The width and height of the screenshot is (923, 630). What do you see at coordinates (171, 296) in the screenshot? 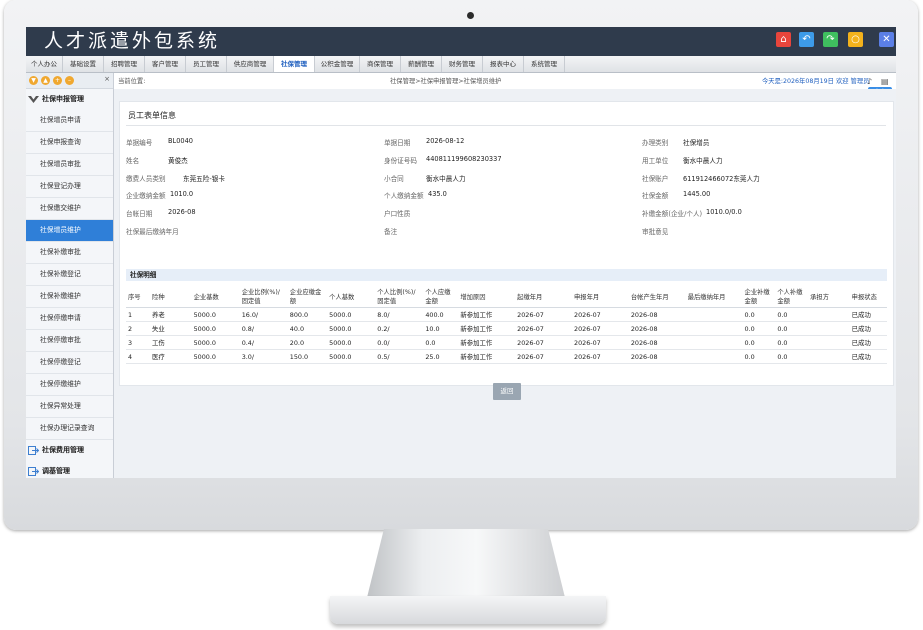
I see `column-header: 险种` at bounding box center [171, 296].